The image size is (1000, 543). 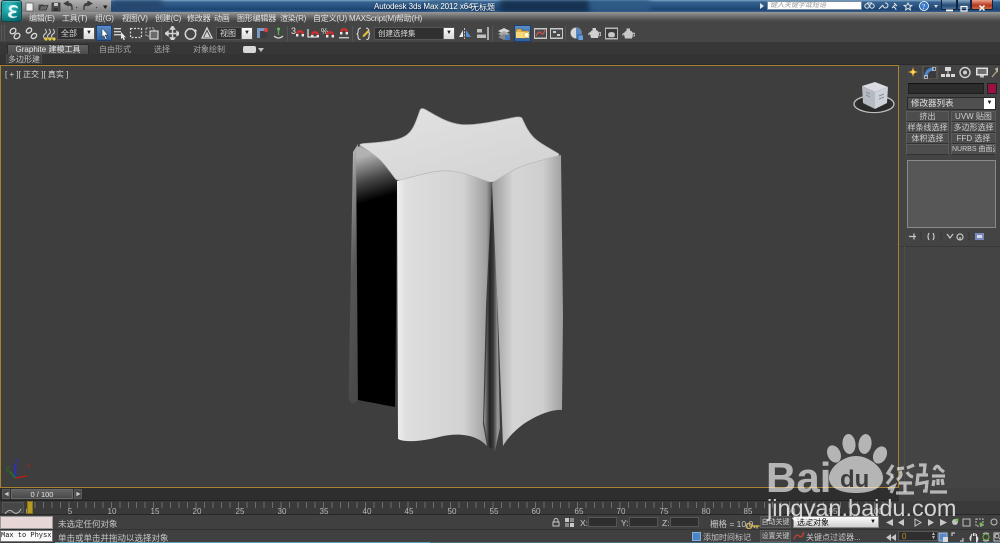 What do you see at coordinates (29, 466) in the screenshot?
I see `svg-text: x` at bounding box center [29, 466].